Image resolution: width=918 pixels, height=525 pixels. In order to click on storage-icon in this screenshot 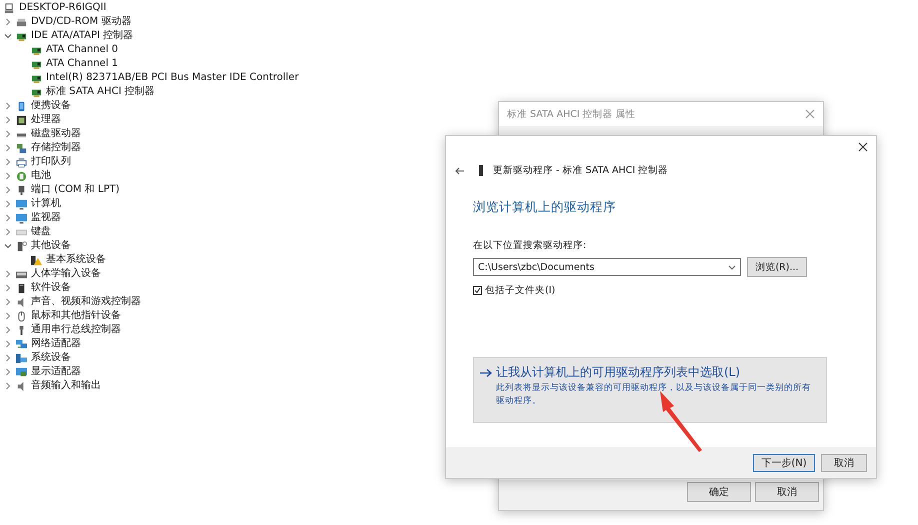, I will do `click(21, 148)`.